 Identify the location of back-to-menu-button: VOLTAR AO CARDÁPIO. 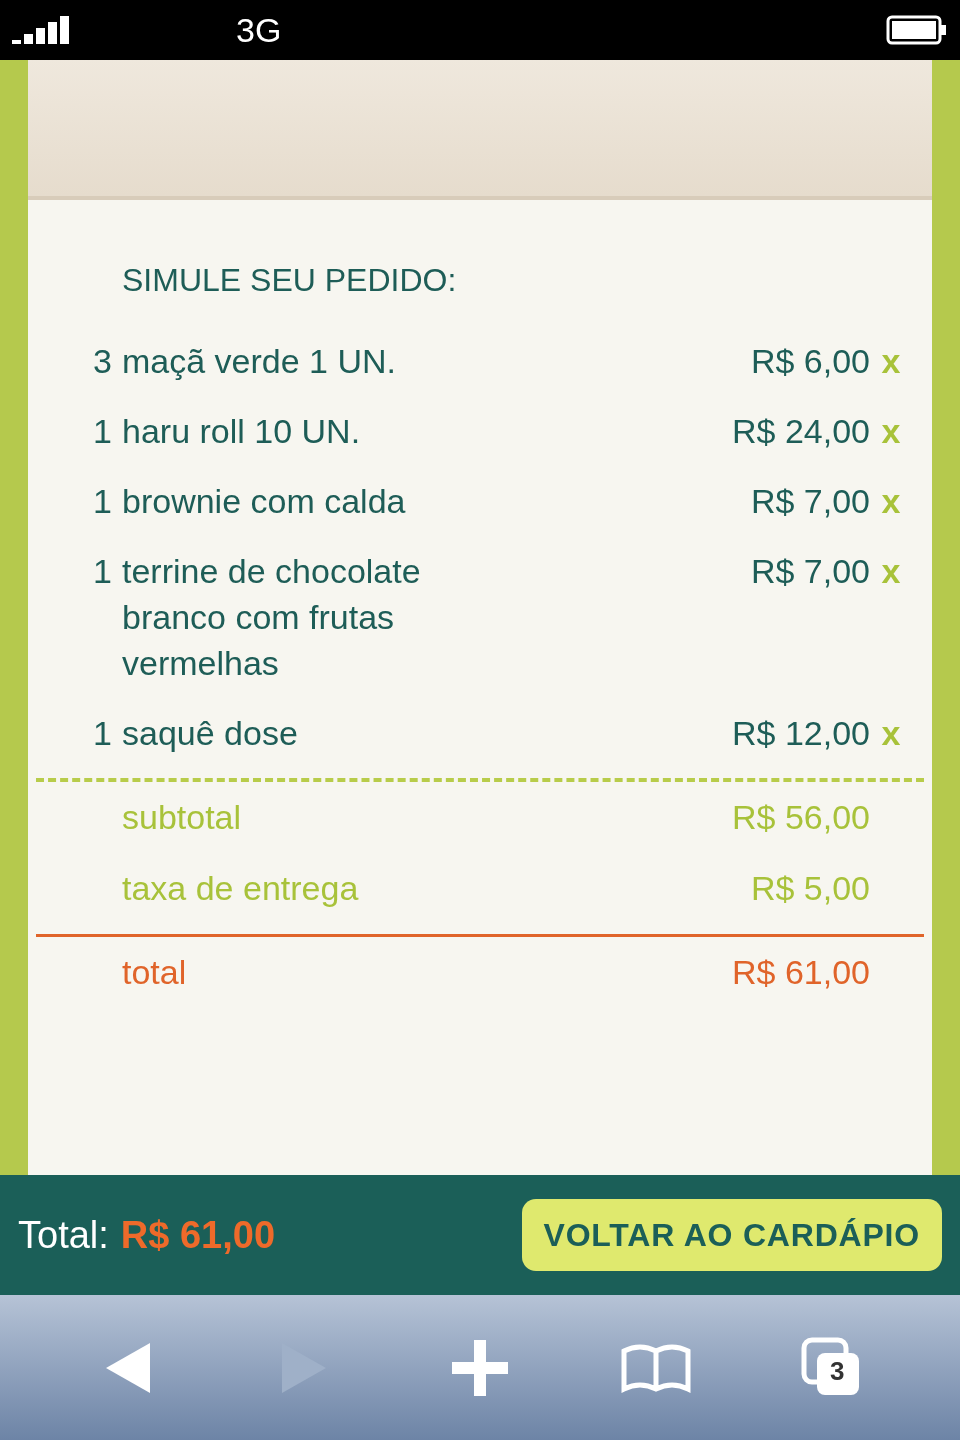
(731, 1235).